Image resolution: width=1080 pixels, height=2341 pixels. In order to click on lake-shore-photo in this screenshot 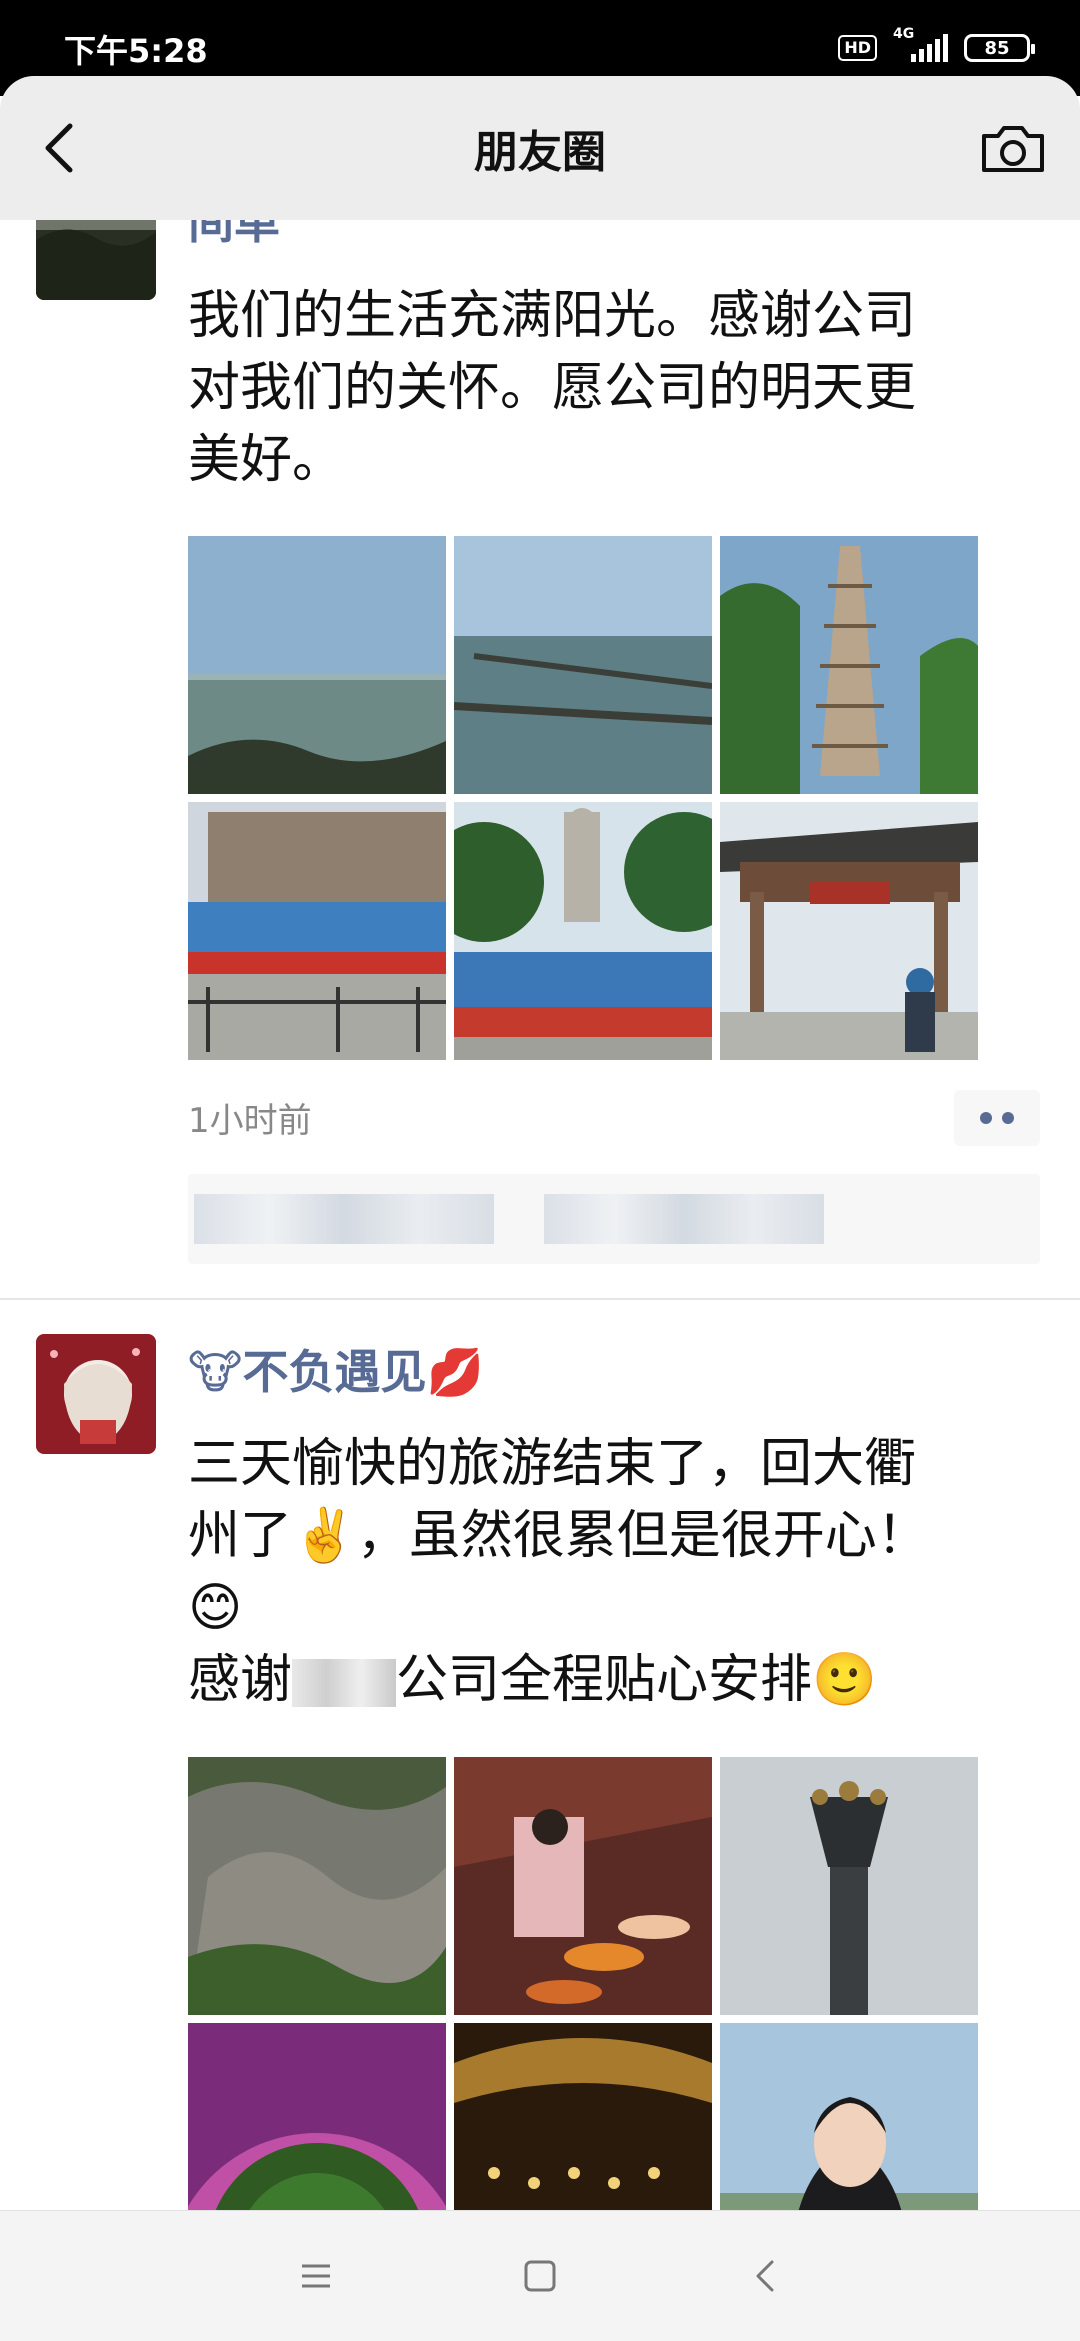, I will do `click(317, 665)`.